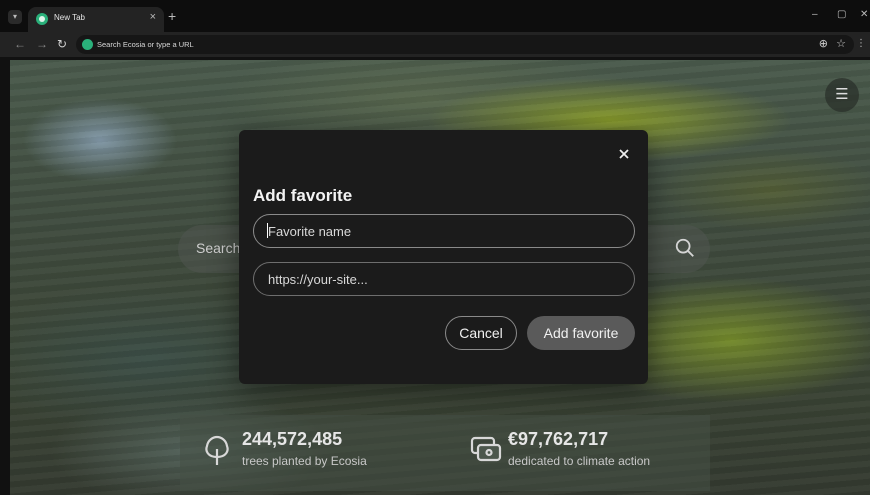 The image size is (870, 495). Describe the element at coordinates (842, 95) in the screenshot. I see `hamburger-menu-icon: ☰` at that location.